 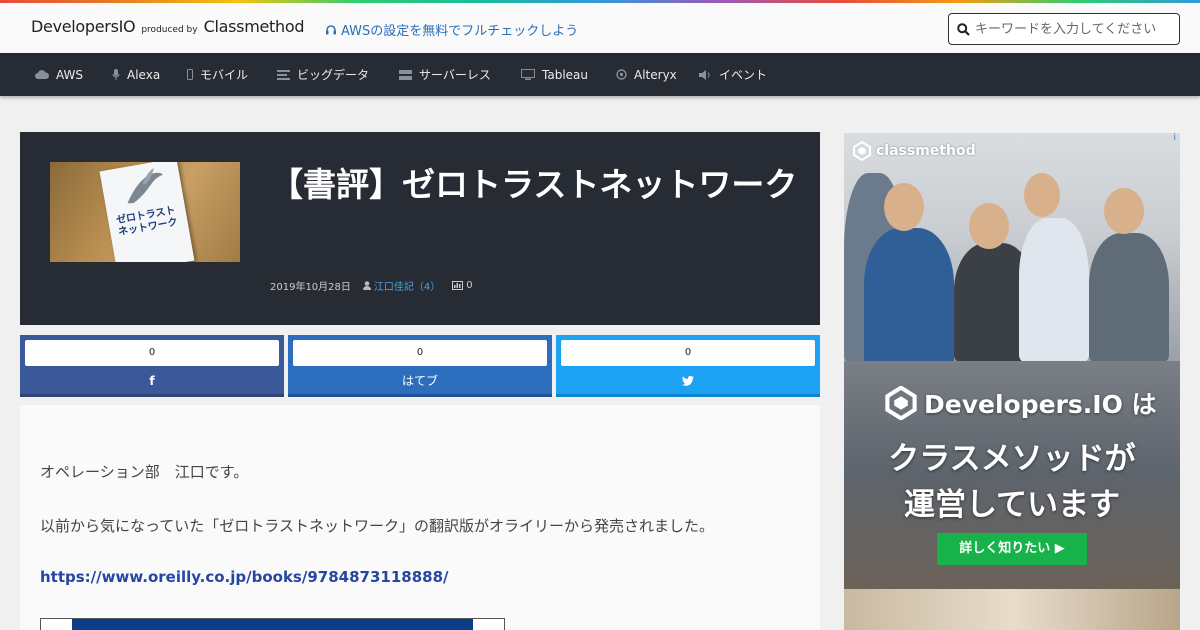 I want to click on hatena-share-button: 0 はてブ, so click(x=420, y=366).